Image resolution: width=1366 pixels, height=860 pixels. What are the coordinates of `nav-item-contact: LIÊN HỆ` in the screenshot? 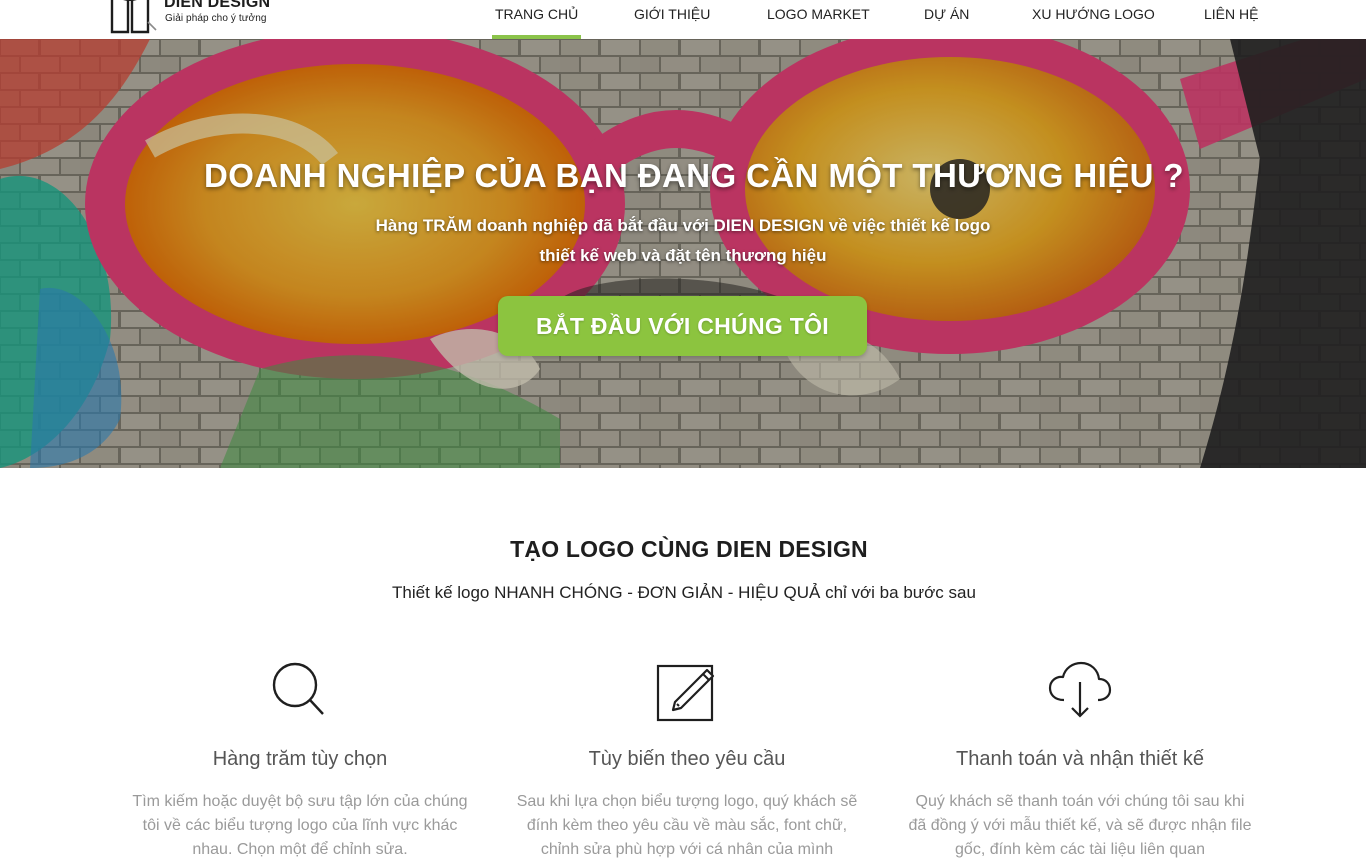 It's located at (1231, 14).